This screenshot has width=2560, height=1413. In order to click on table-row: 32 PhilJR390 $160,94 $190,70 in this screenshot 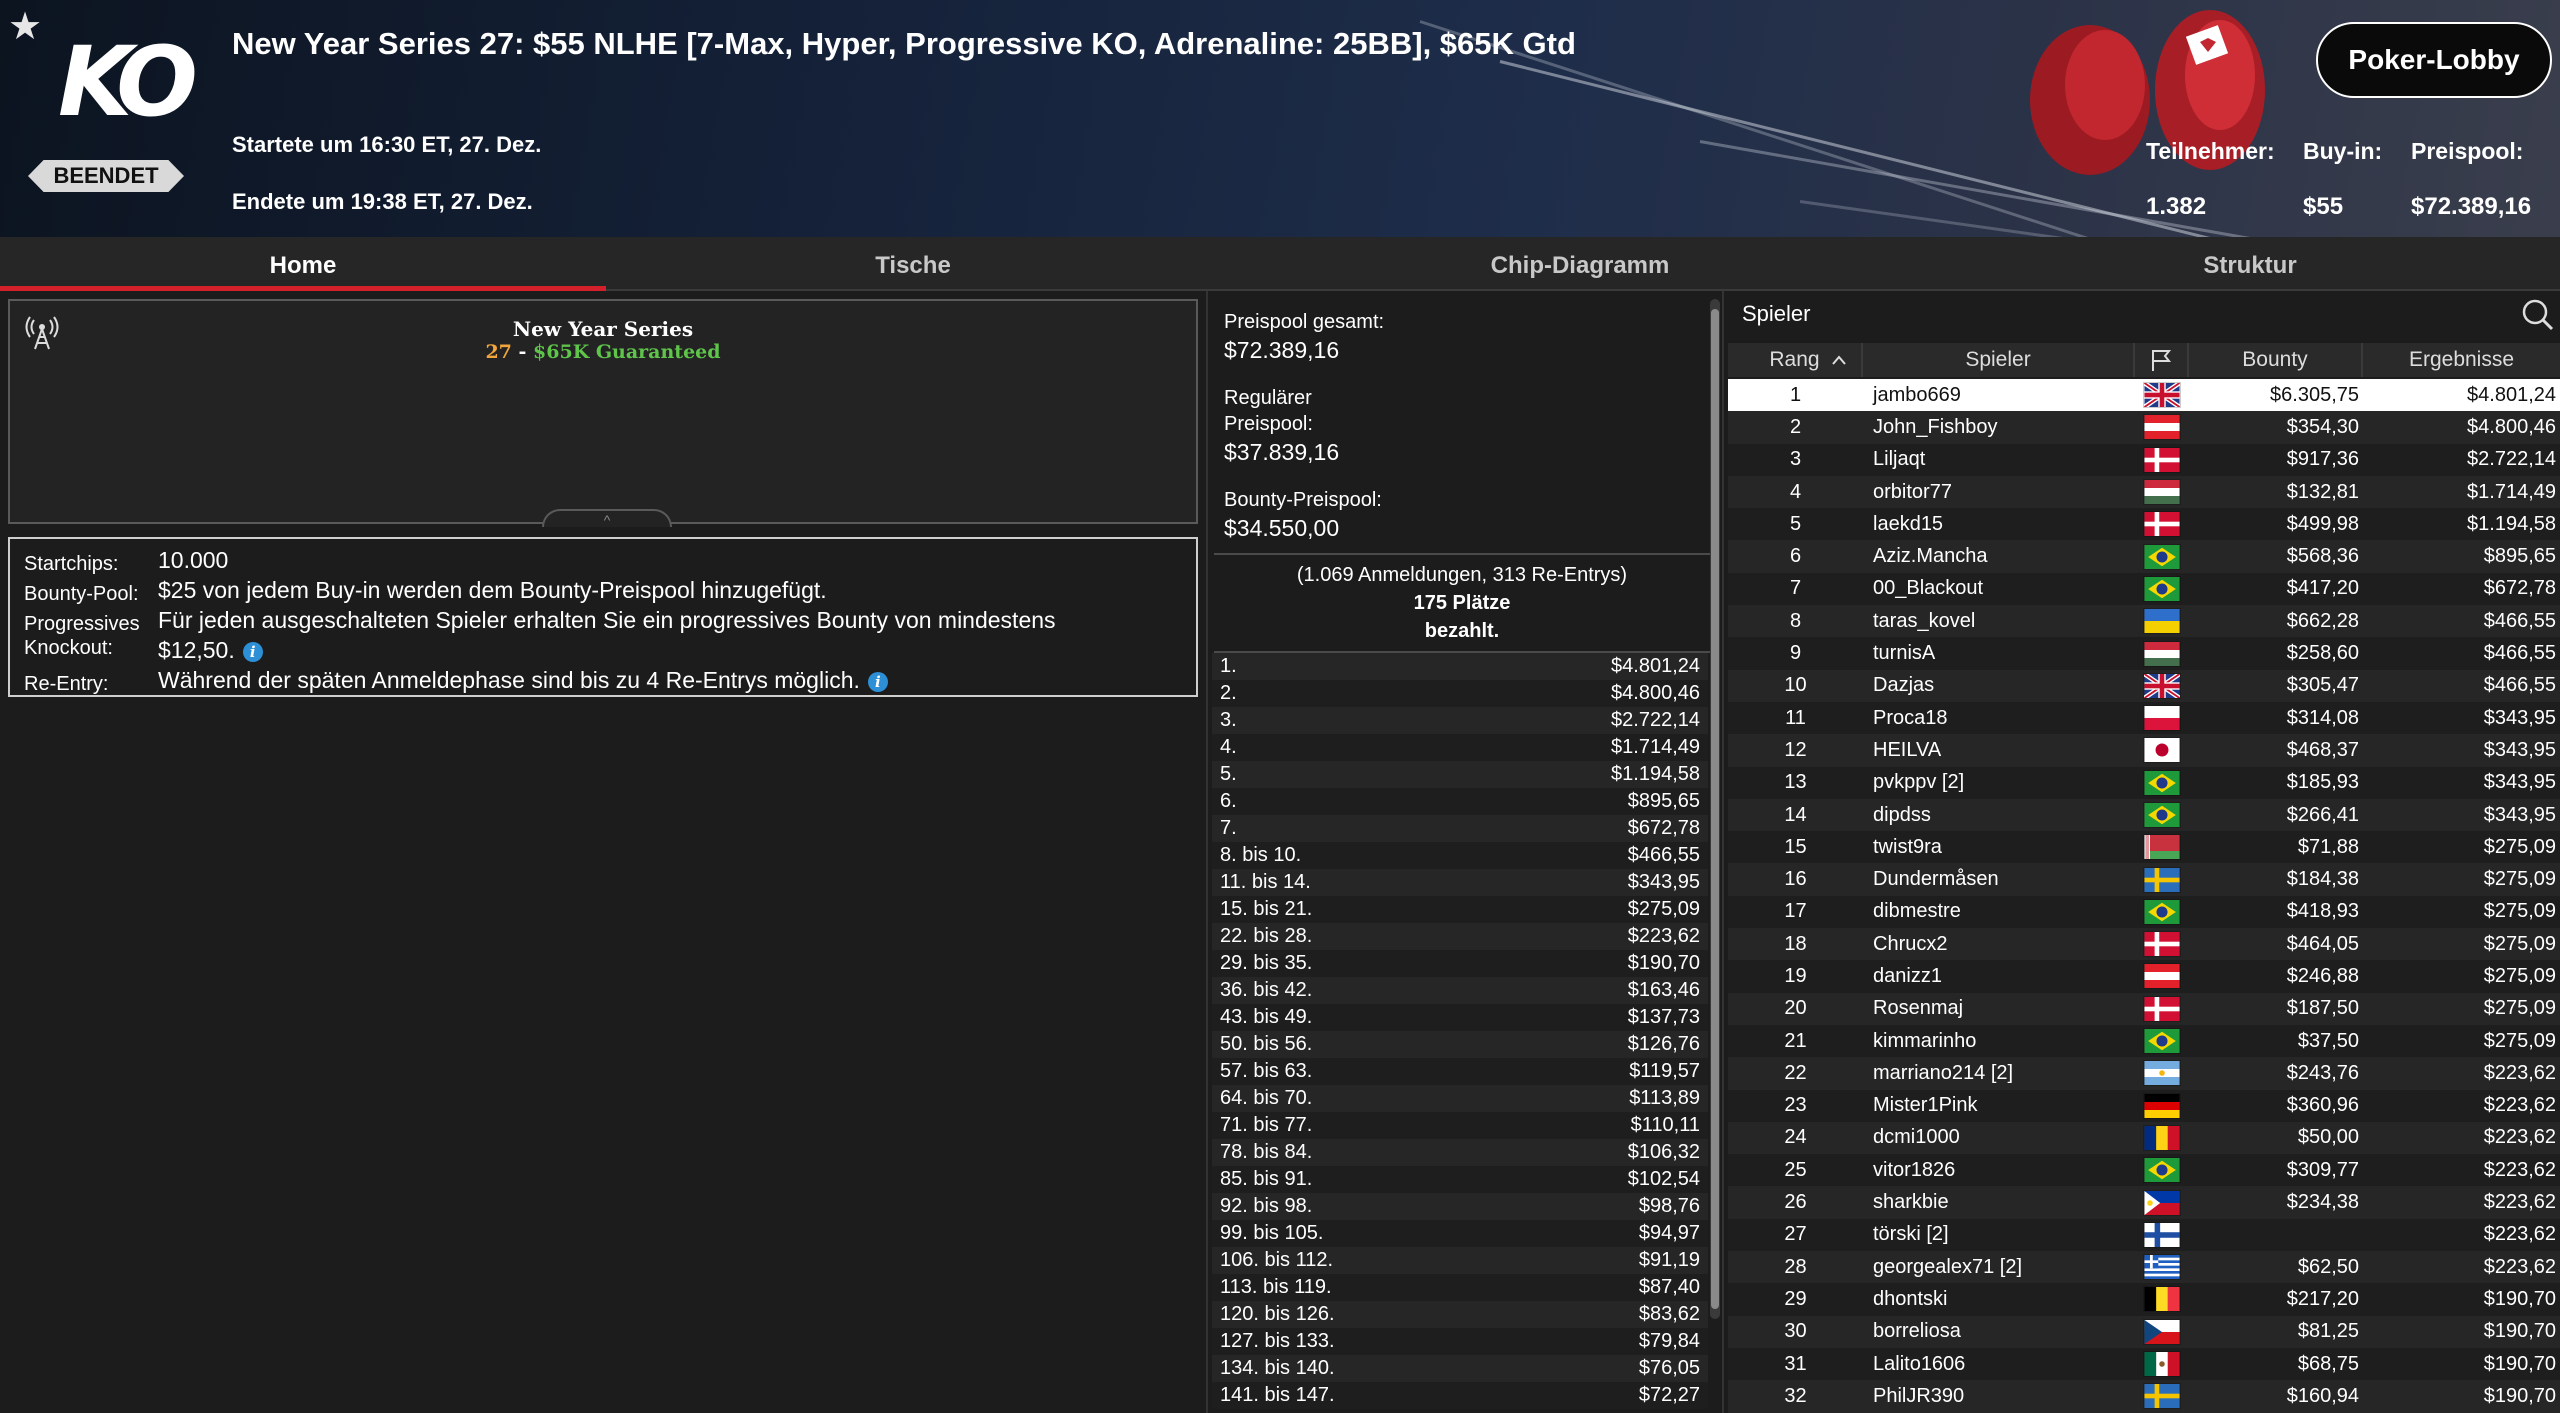, I will do `click(2144, 1396)`.